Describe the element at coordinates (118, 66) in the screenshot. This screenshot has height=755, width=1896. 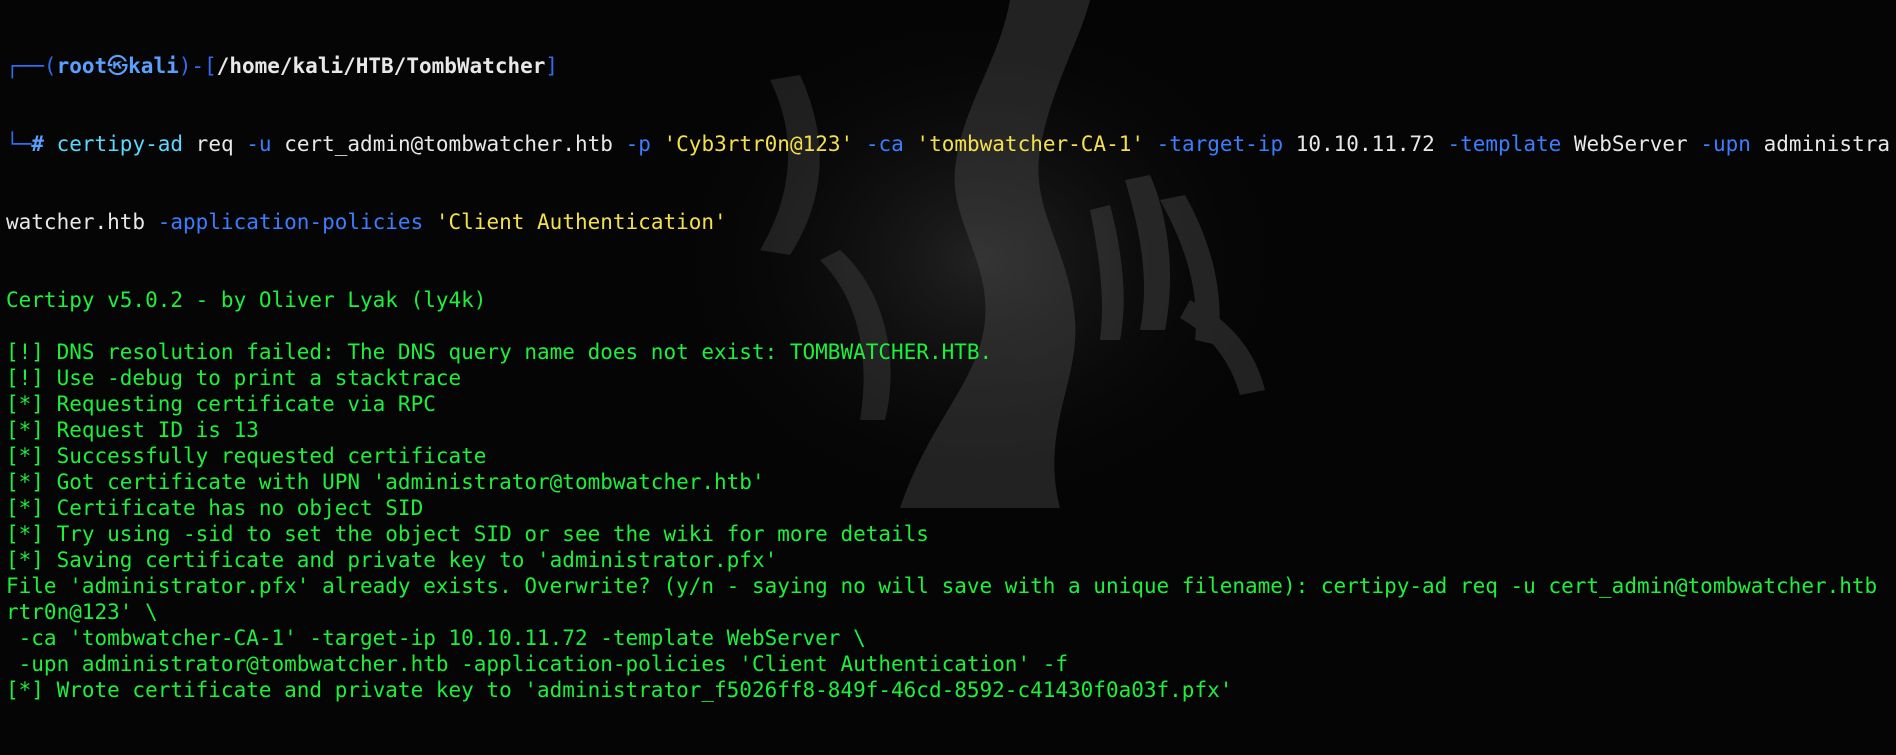
I see `skull-icon: ㉿` at that location.